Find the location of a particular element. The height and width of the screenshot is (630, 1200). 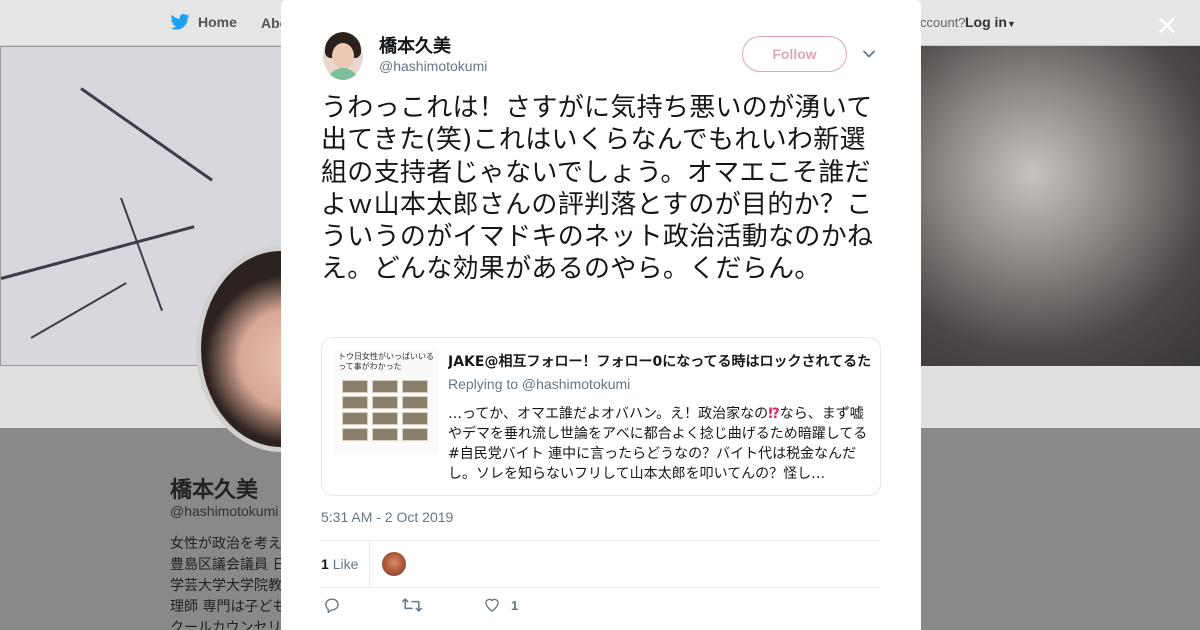

reply-button is located at coordinates (332, 605).